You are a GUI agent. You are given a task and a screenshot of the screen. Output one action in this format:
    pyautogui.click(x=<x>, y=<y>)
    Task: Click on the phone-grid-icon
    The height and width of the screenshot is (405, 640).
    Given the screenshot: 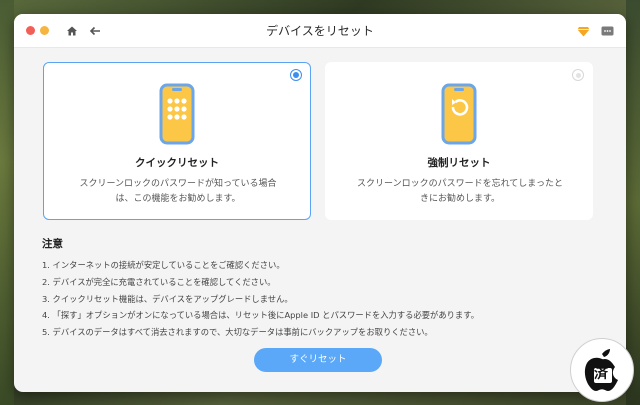 What is the action you would take?
    pyautogui.click(x=177, y=114)
    